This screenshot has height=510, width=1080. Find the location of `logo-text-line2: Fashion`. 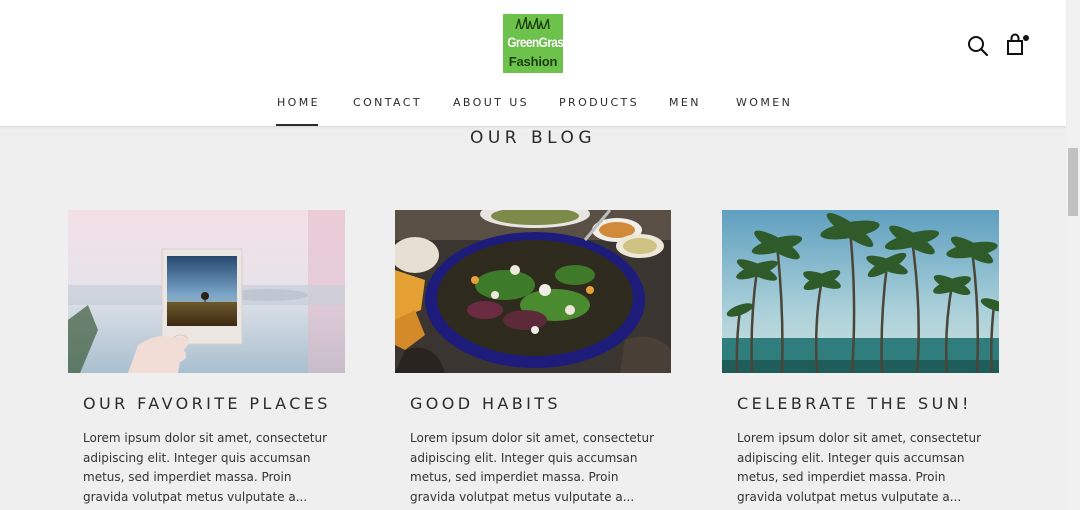

logo-text-line2: Fashion is located at coordinates (533, 61).